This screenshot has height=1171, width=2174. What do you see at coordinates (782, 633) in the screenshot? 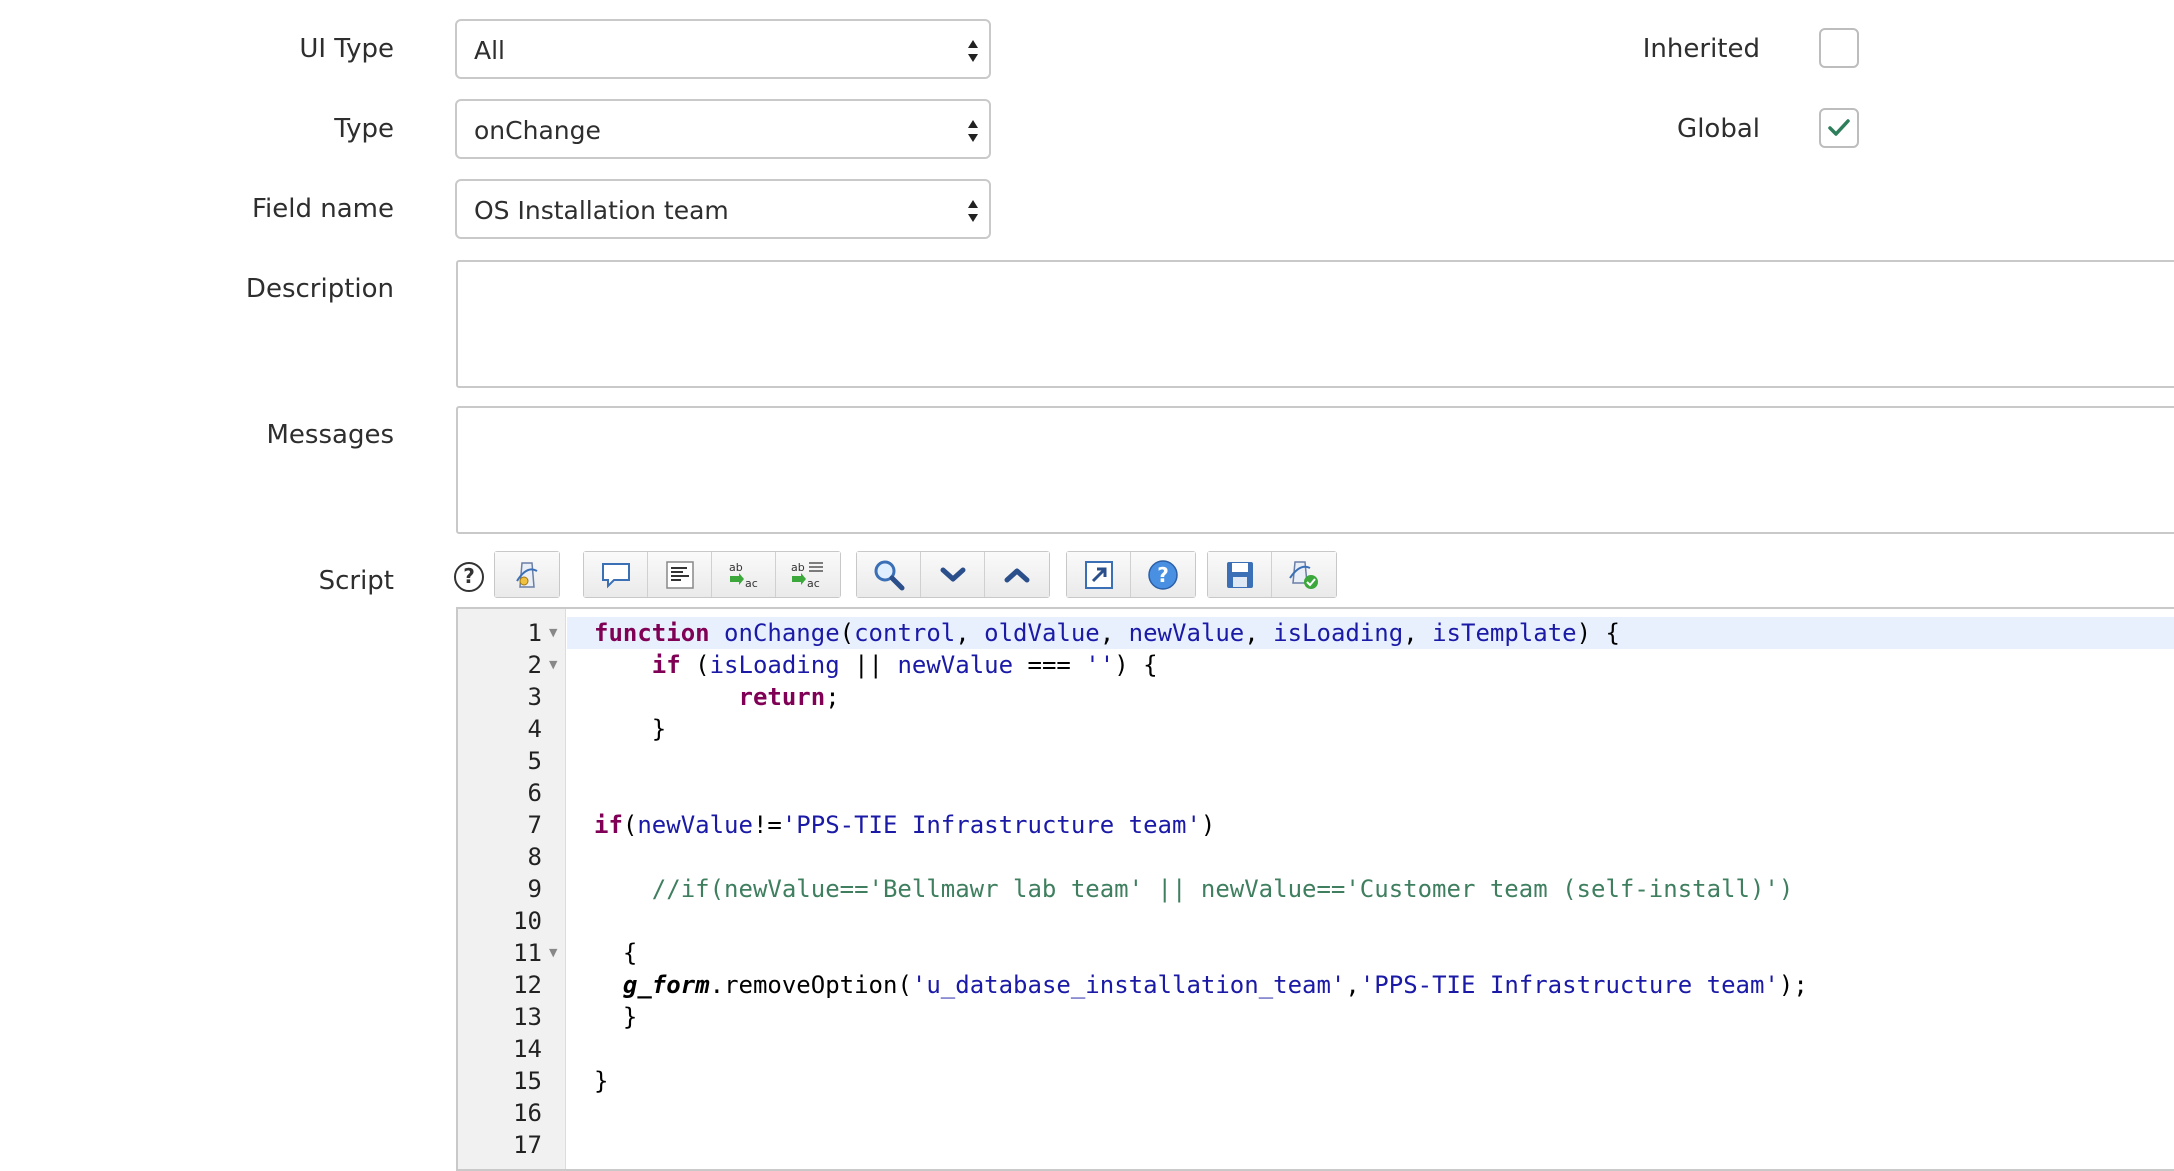
I see `code-function-name: onChange` at bounding box center [782, 633].